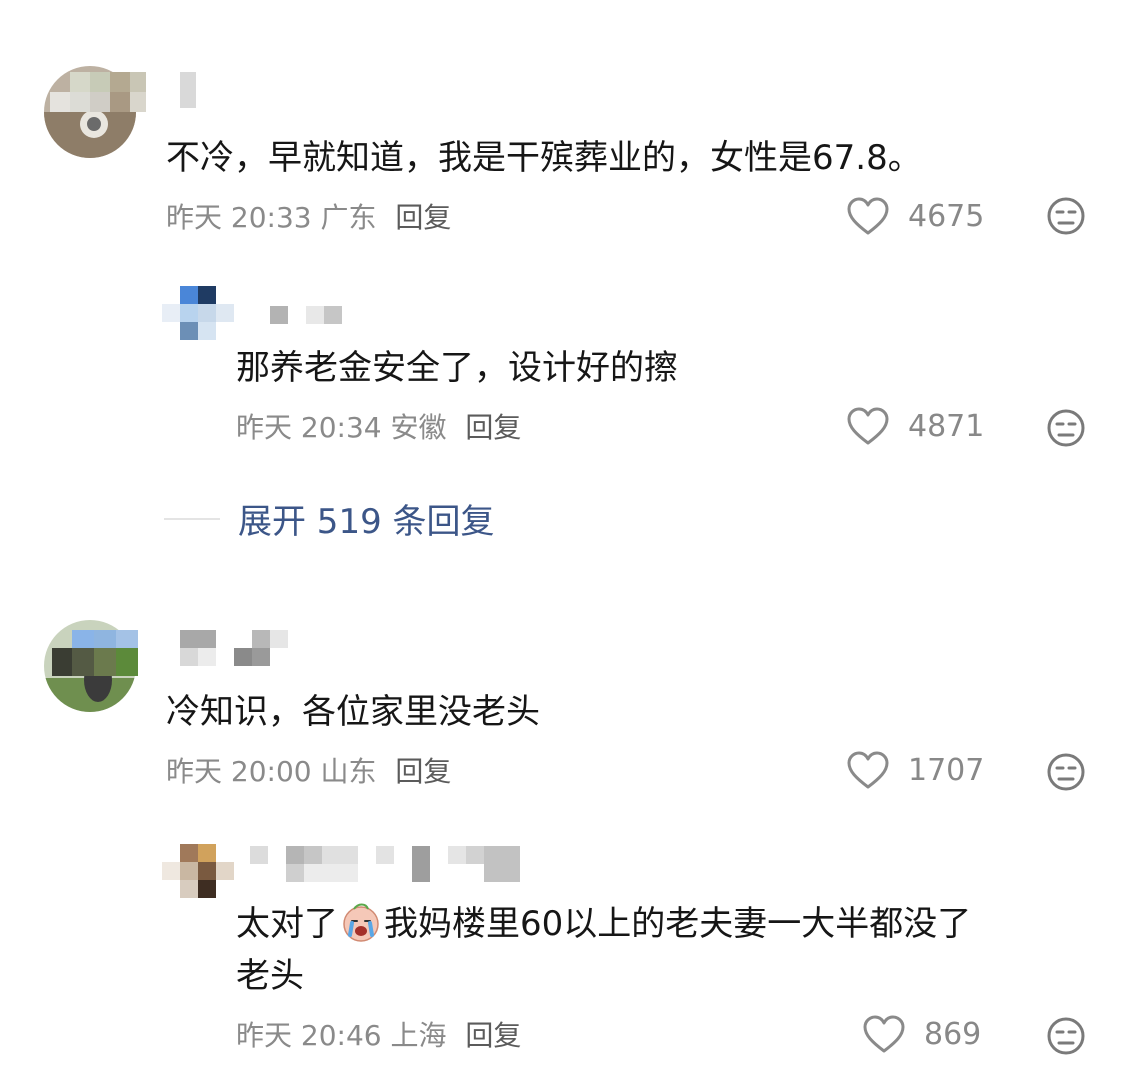 Image resolution: width=1143 pixels, height=1080 pixels. What do you see at coordinates (921, 1034) in the screenshot?
I see `like-button: 869` at bounding box center [921, 1034].